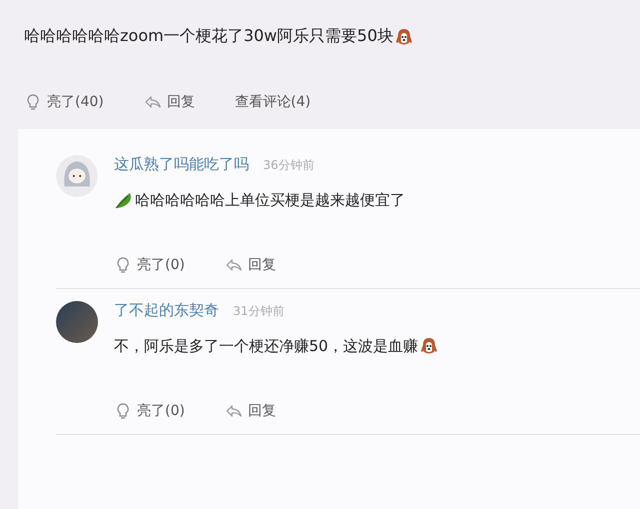  Describe the element at coordinates (181, 164) in the screenshot. I see `username-link: 这瓜熟了吗能吃了吗` at that location.